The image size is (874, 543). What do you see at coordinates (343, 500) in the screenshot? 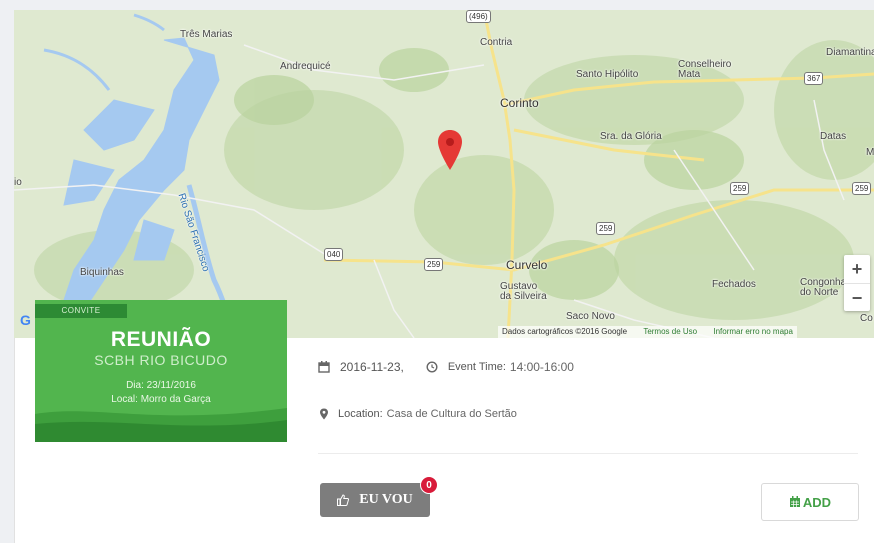
I see `thumbs-up-icon` at bounding box center [343, 500].